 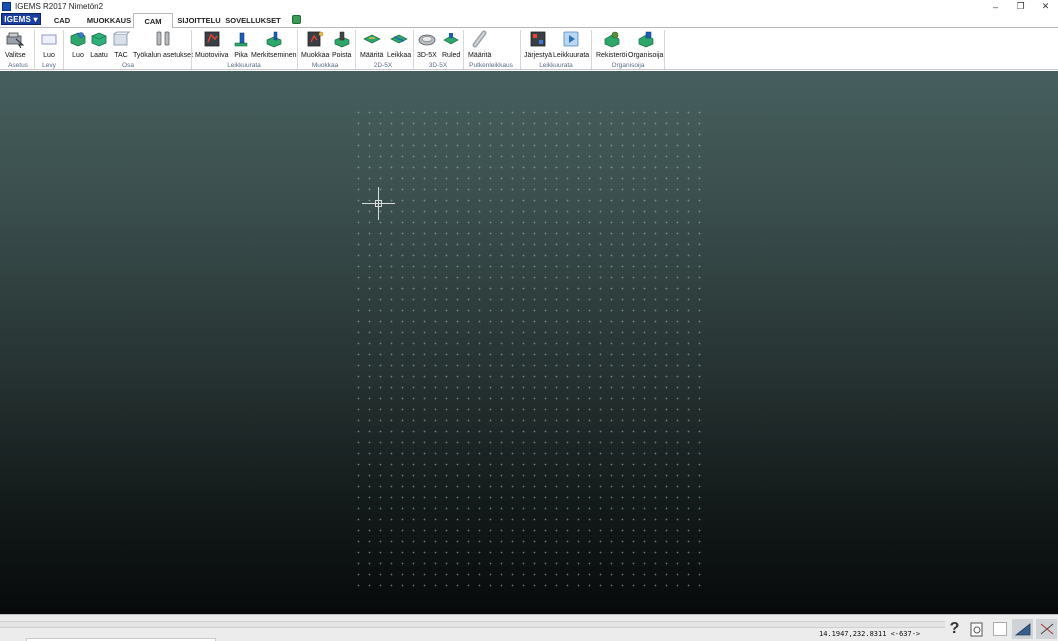 What do you see at coordinates (341, 45) in the screenshot?
I see `poista-button: Poista` at bounding box center [341, 45].